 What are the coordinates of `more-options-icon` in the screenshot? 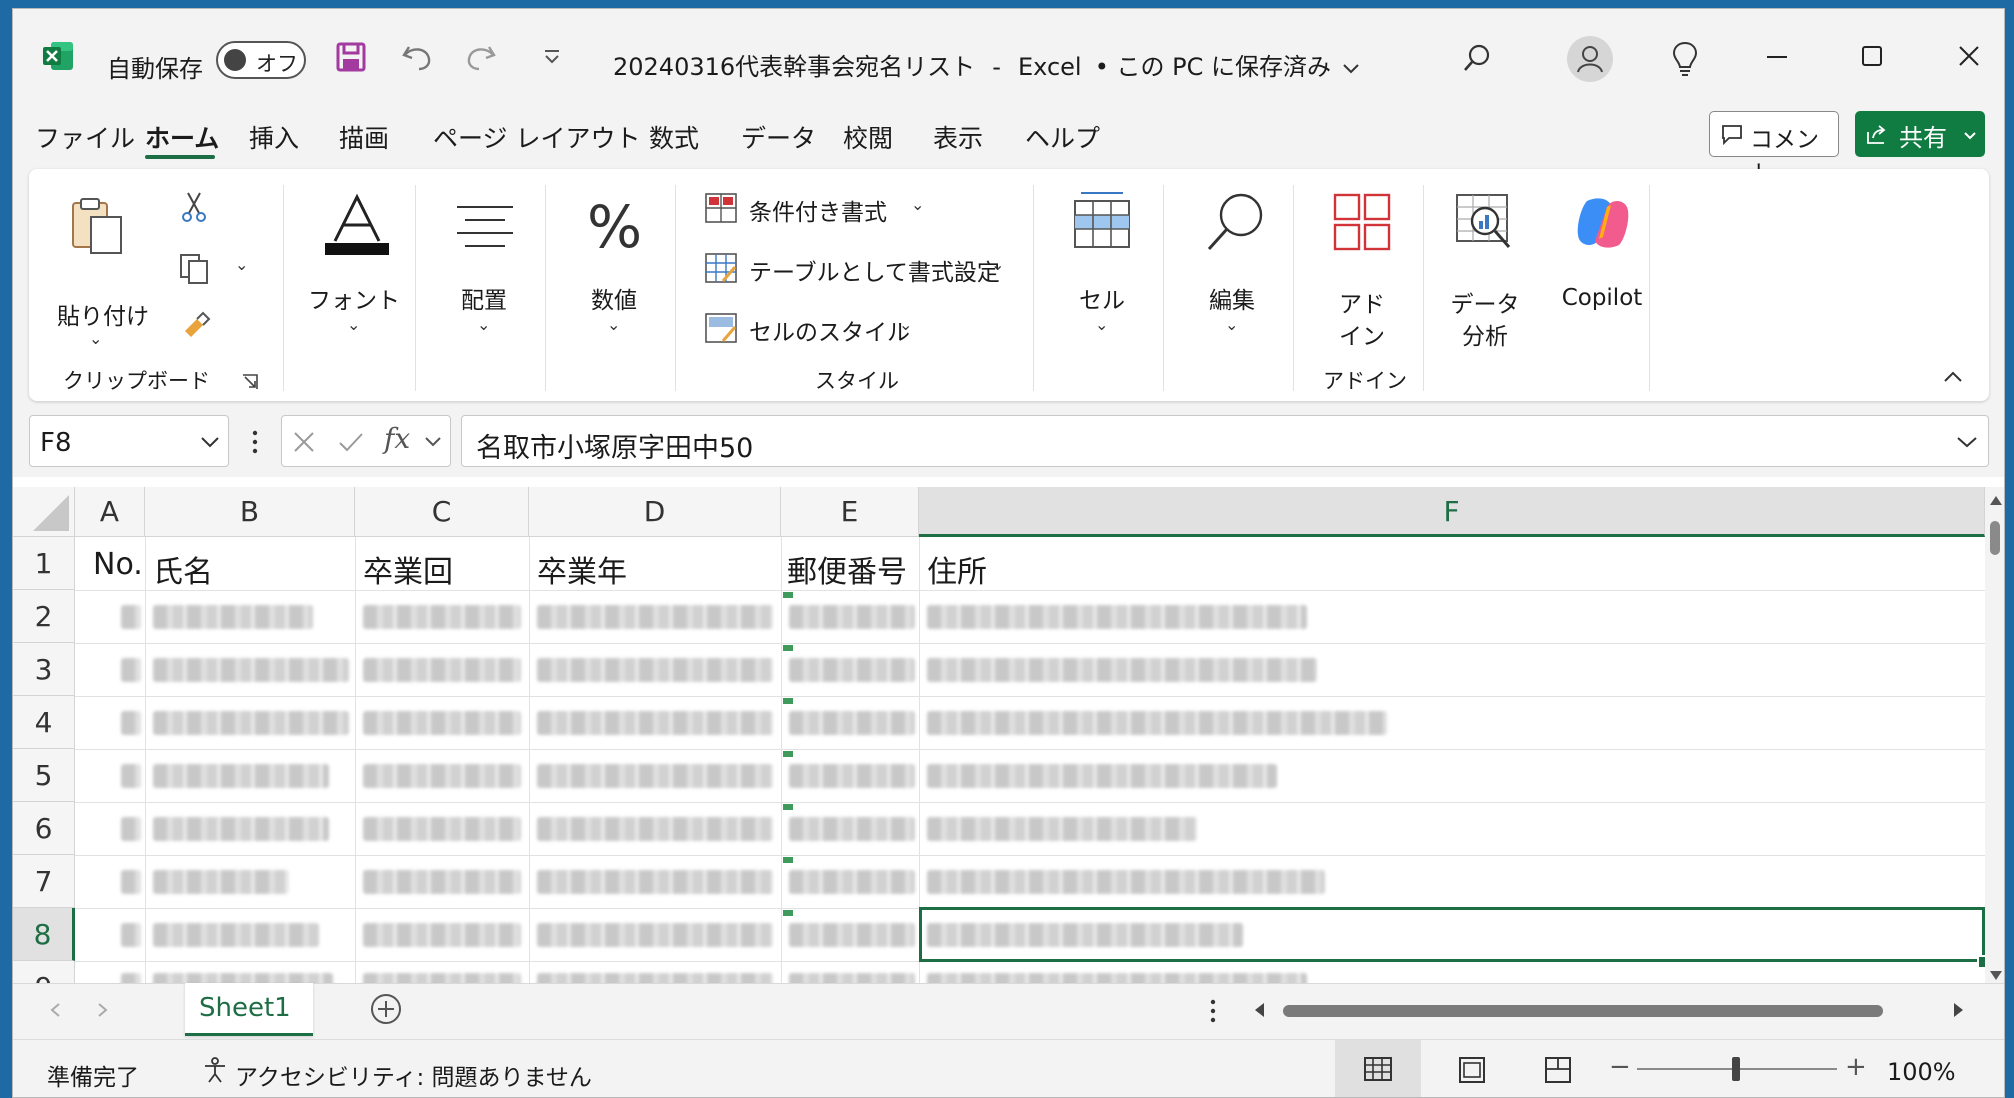 It's located at (255, 442).